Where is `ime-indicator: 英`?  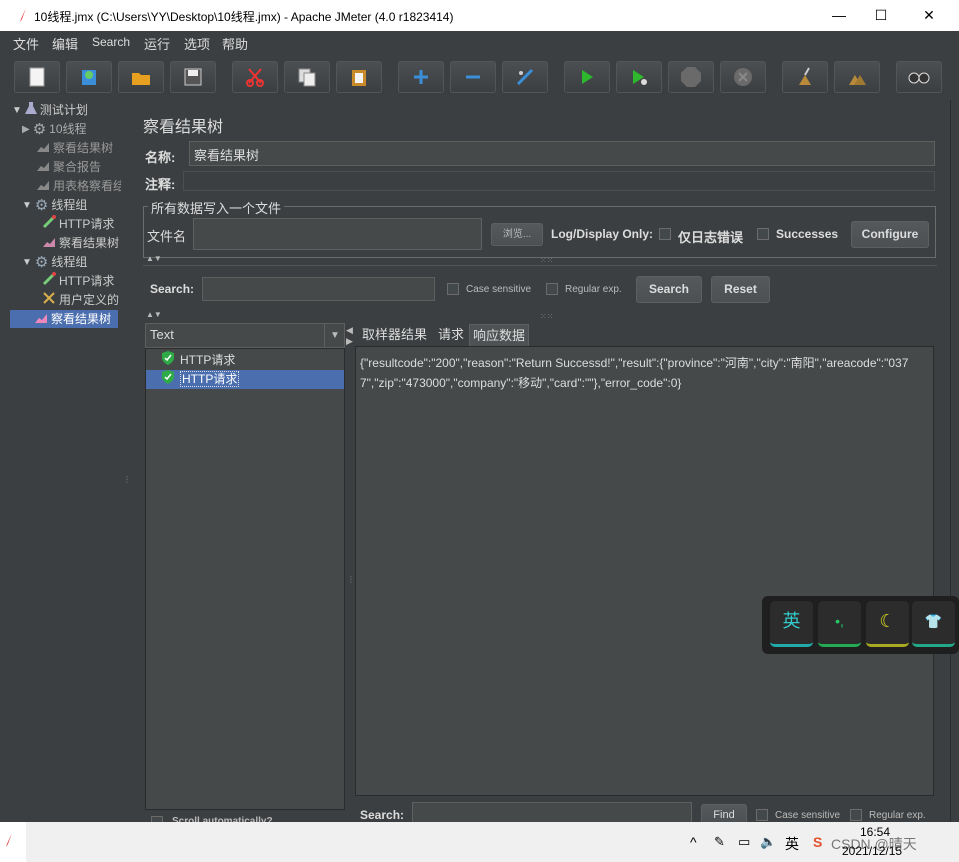
ime-indicator: 英 is located at coordinates (792, 844).